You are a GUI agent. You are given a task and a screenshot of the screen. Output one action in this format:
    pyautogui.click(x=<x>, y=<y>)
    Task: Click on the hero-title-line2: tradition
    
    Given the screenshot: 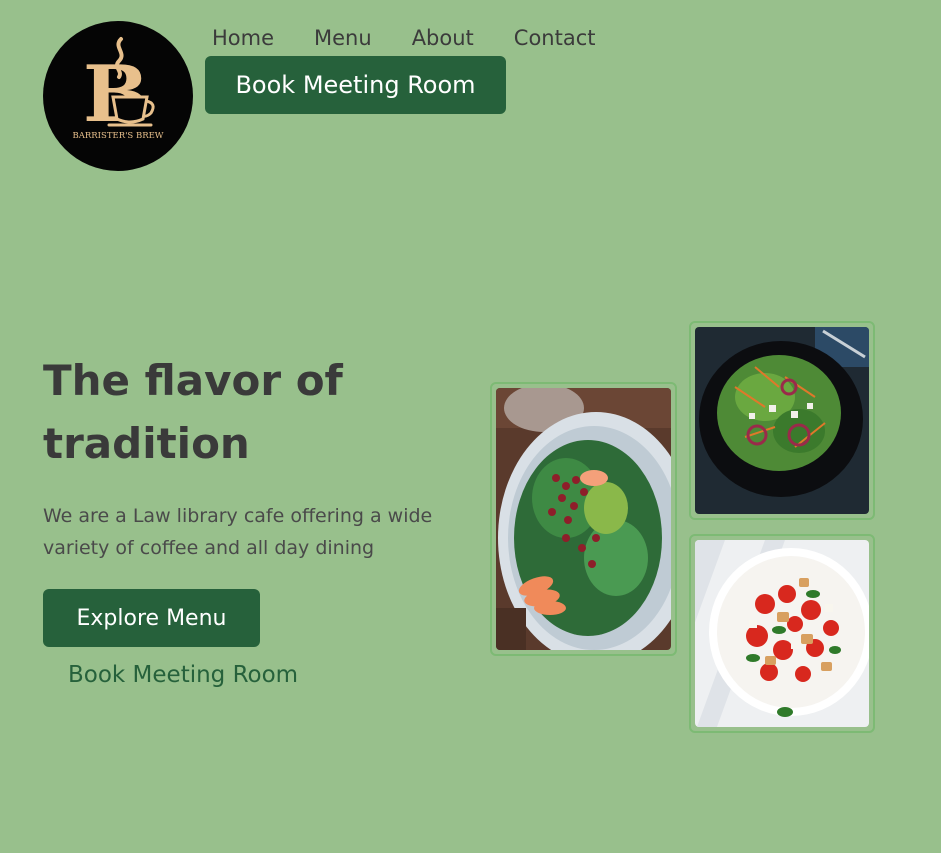 What is the action you would take?
    pyautogui.click(x=146, y=443)
    